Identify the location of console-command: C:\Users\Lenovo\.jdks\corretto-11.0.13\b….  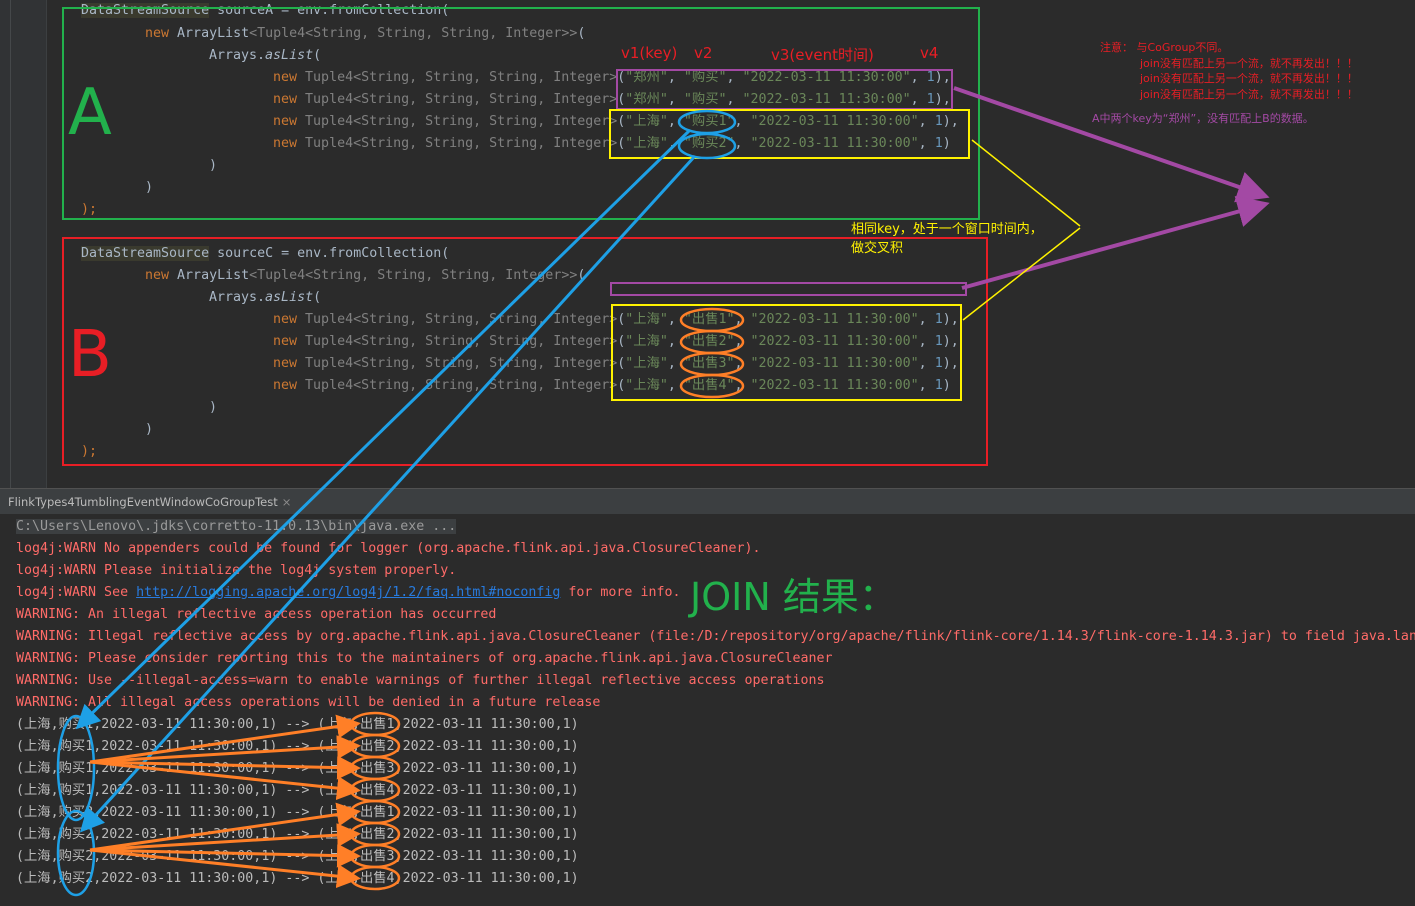
(236, 526).